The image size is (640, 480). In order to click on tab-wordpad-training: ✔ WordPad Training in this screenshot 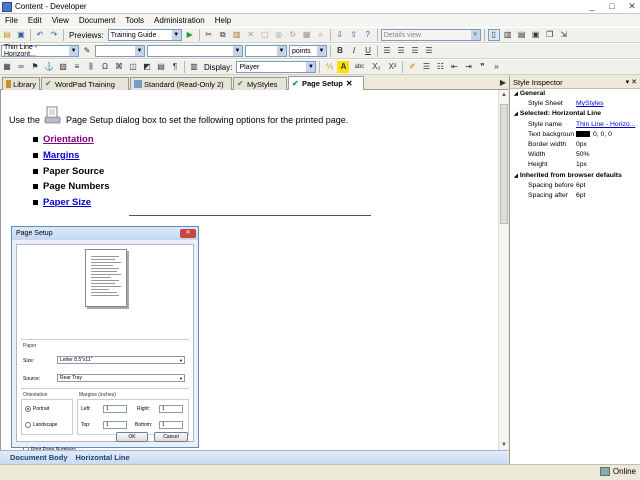, I will do `click(85, 83)`.